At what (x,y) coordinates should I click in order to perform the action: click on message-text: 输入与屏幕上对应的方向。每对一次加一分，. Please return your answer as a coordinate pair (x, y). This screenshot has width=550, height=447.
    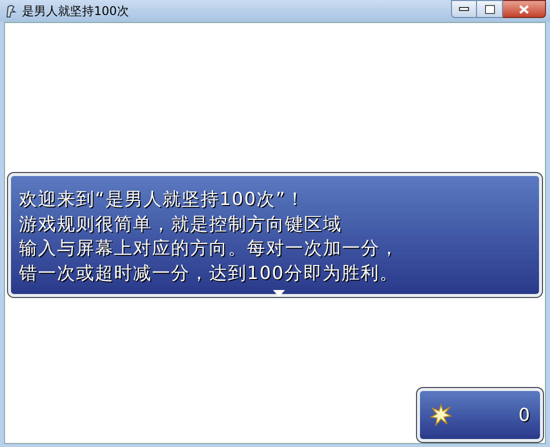
    Looking at the image, I should click on (209, 249).